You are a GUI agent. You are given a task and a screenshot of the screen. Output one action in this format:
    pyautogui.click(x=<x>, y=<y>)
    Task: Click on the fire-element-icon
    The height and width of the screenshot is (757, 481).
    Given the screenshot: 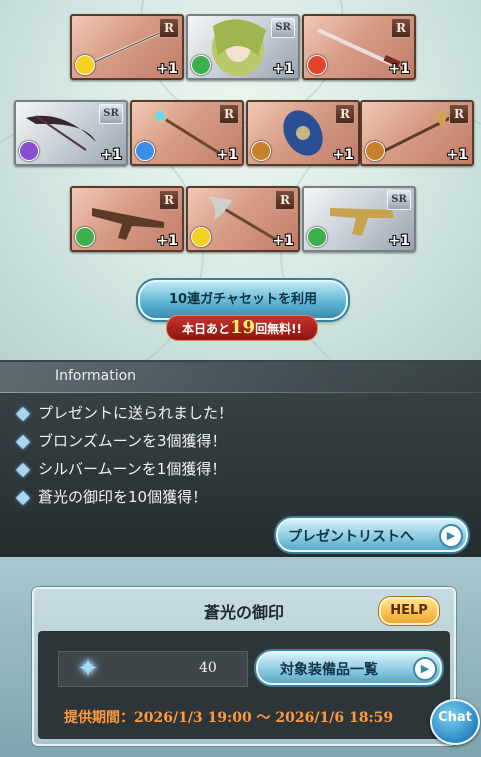 What is the action you would take?
    pyautogui.click(x=317, y=65)
    